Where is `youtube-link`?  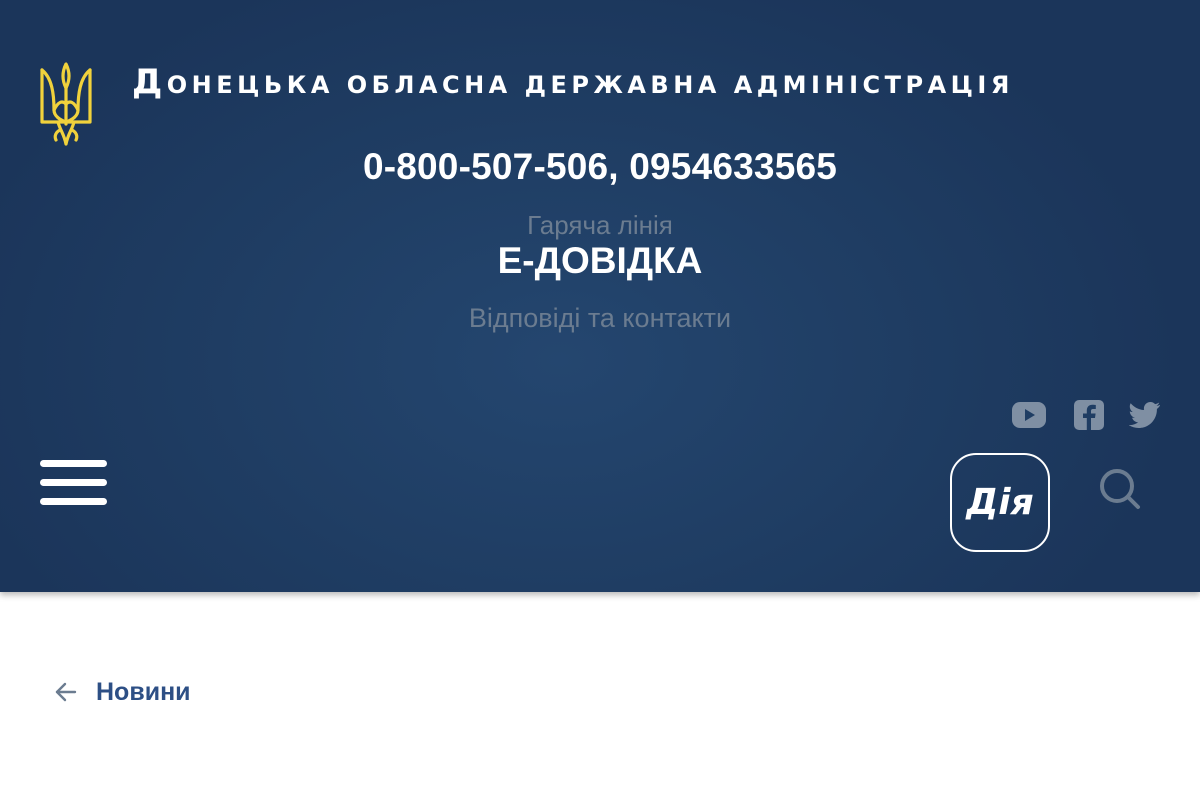
youtube-link is located at coordinates (1029, 415).